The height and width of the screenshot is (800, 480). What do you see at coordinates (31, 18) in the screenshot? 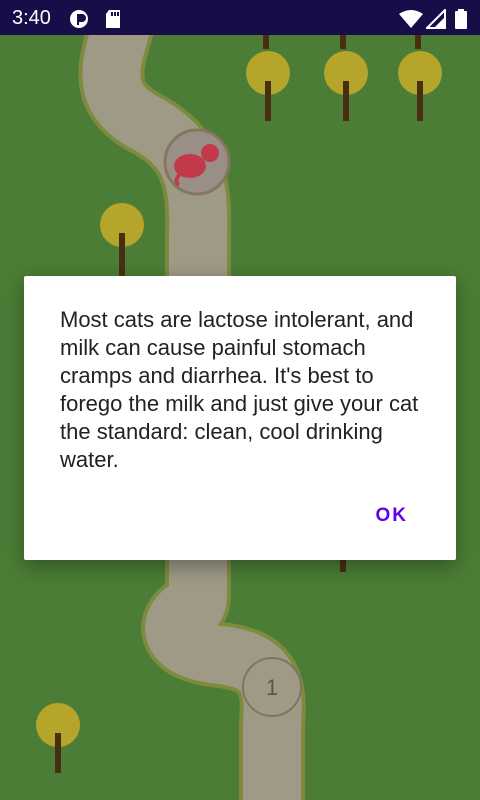
I see `status-time: 3:40` at bounding box center [31, 18].